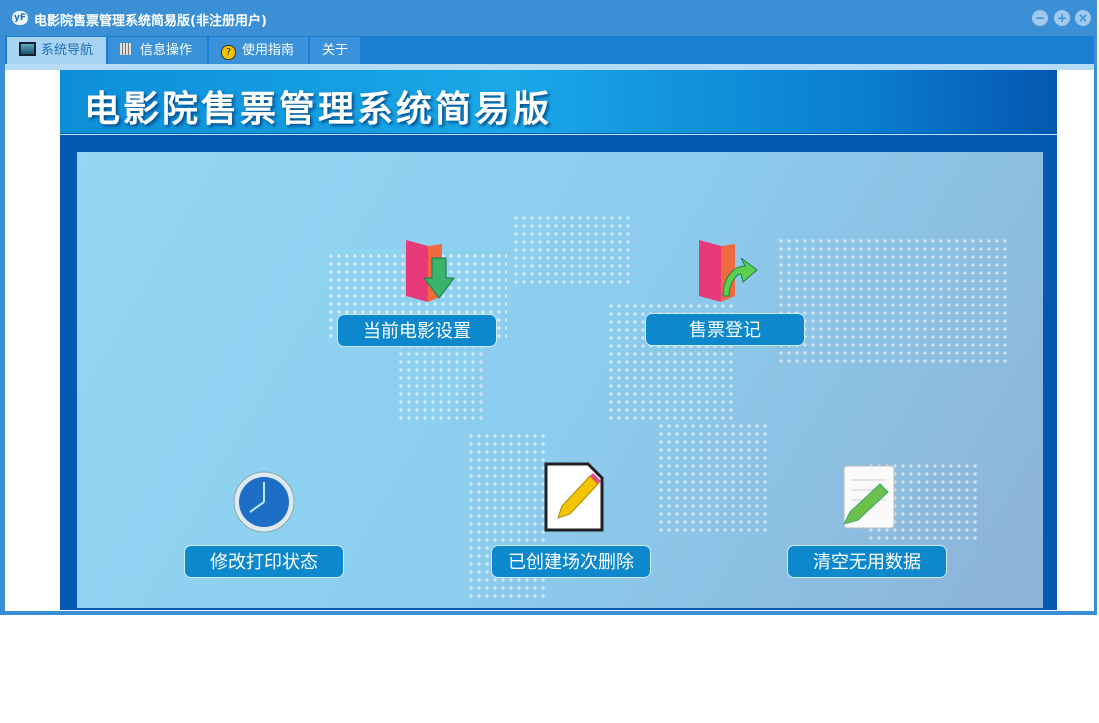 Image resolution: width=1099 pixels, height=723 pixels. What do you see at coordinates (867, 561) in the screenshot?
I see `clear-unused-data-button: 清空无用数据` at bounding box center [867, 561].